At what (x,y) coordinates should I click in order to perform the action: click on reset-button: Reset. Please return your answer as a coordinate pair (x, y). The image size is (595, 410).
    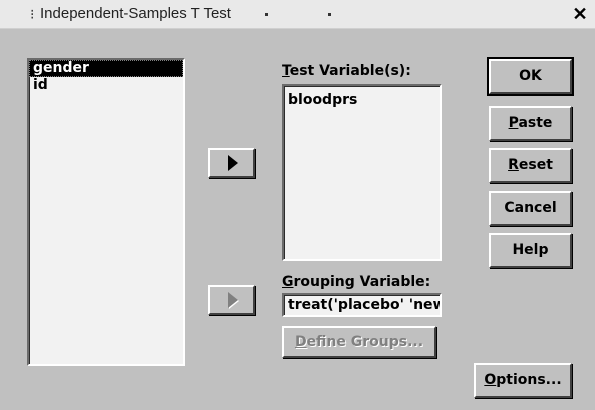
    Looking at the image, I should click on (530, 165).